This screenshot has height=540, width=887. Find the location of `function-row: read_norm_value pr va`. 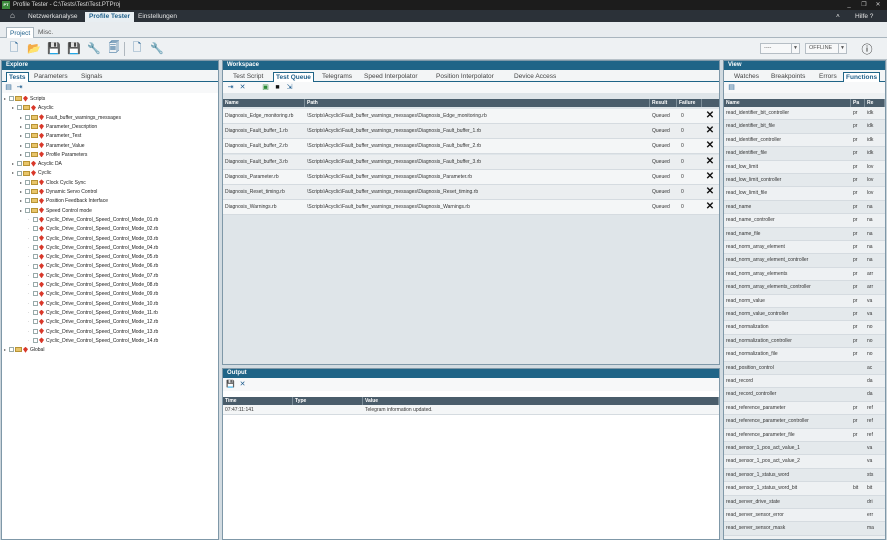

function-row: read_norm_value pr va is located at coordinates (804, 301).